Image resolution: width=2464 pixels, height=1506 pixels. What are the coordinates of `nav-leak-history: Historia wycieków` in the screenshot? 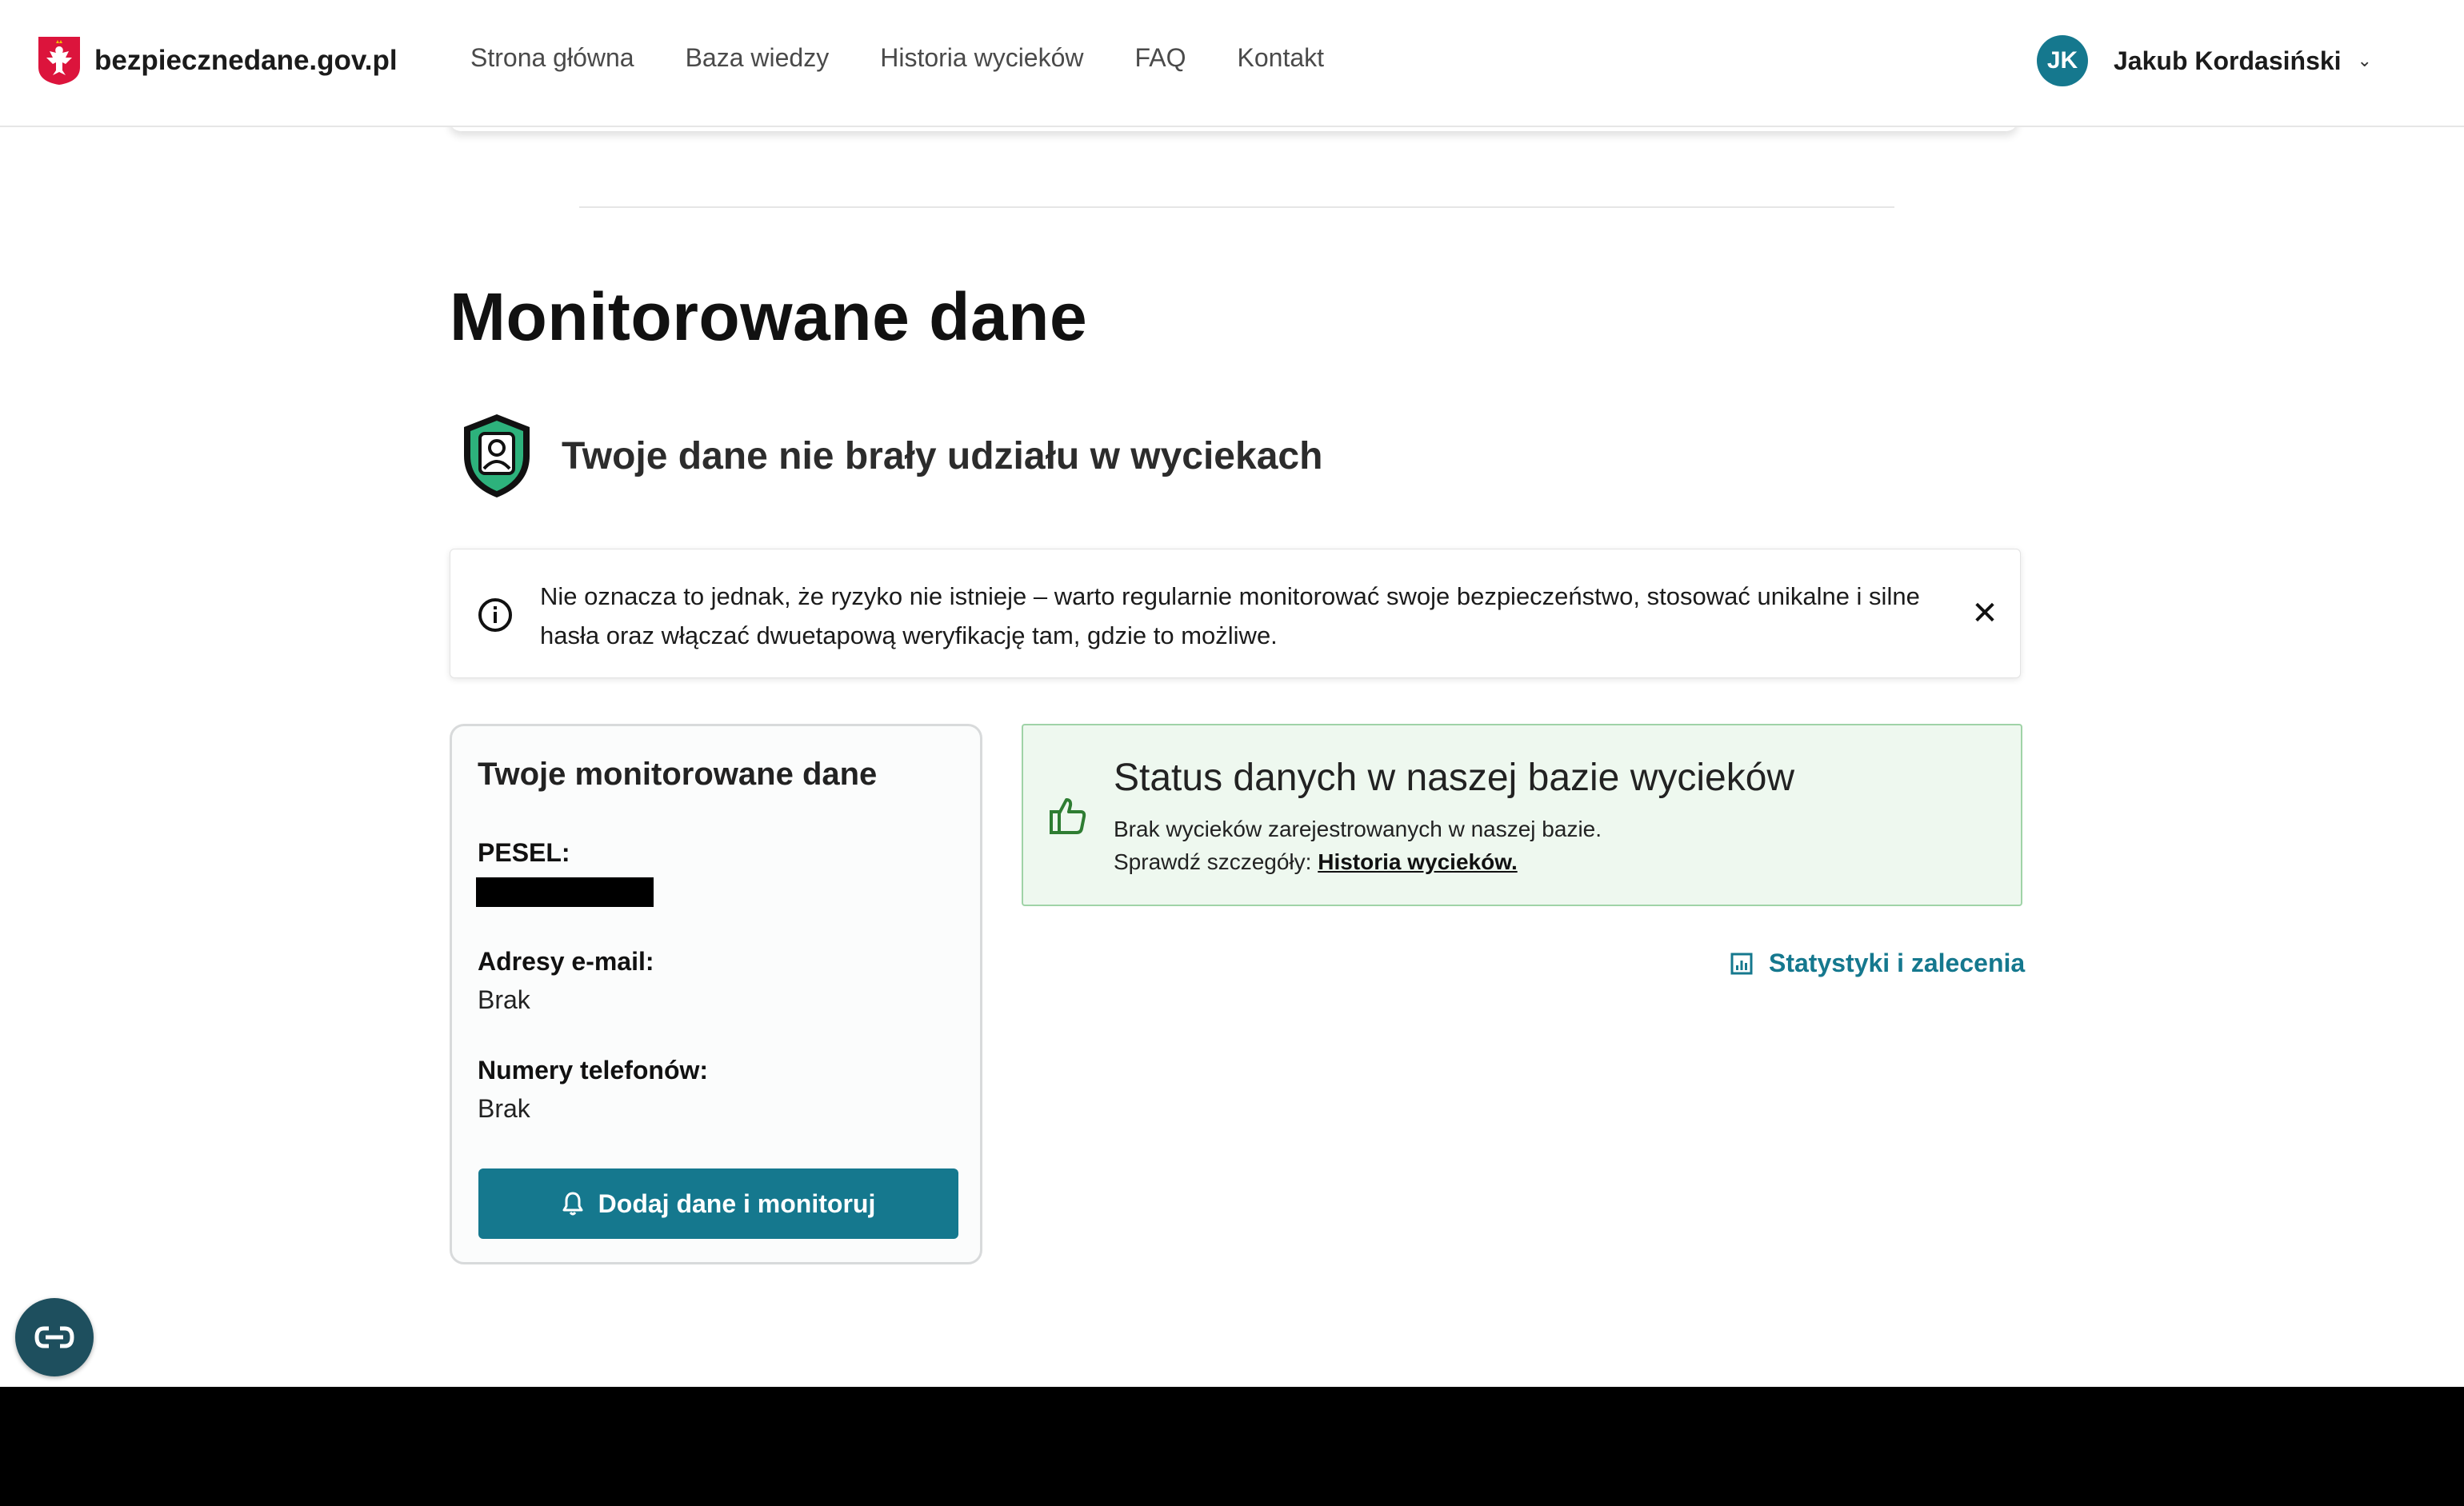 It's located at (981, 58).